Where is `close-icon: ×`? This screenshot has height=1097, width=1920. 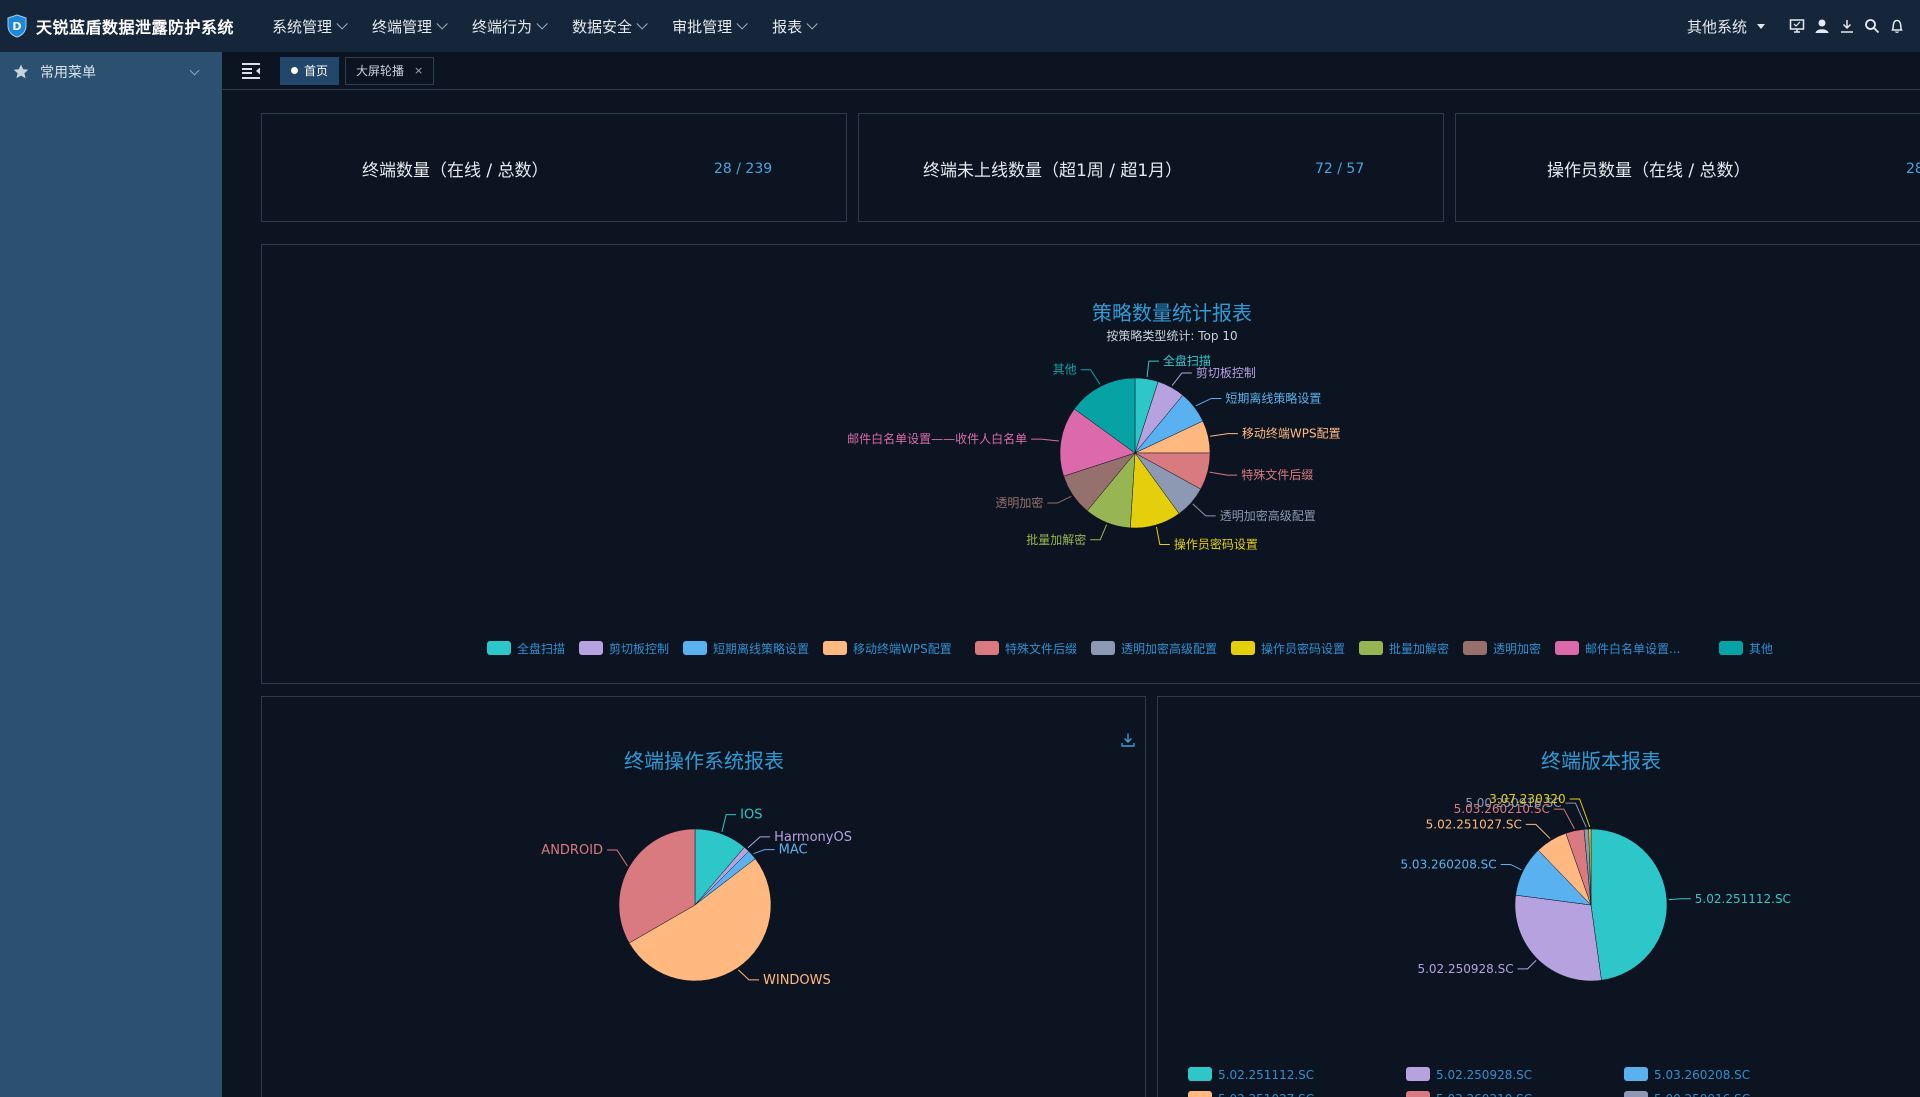
close-icon: × is located at coordinates (418, 70).